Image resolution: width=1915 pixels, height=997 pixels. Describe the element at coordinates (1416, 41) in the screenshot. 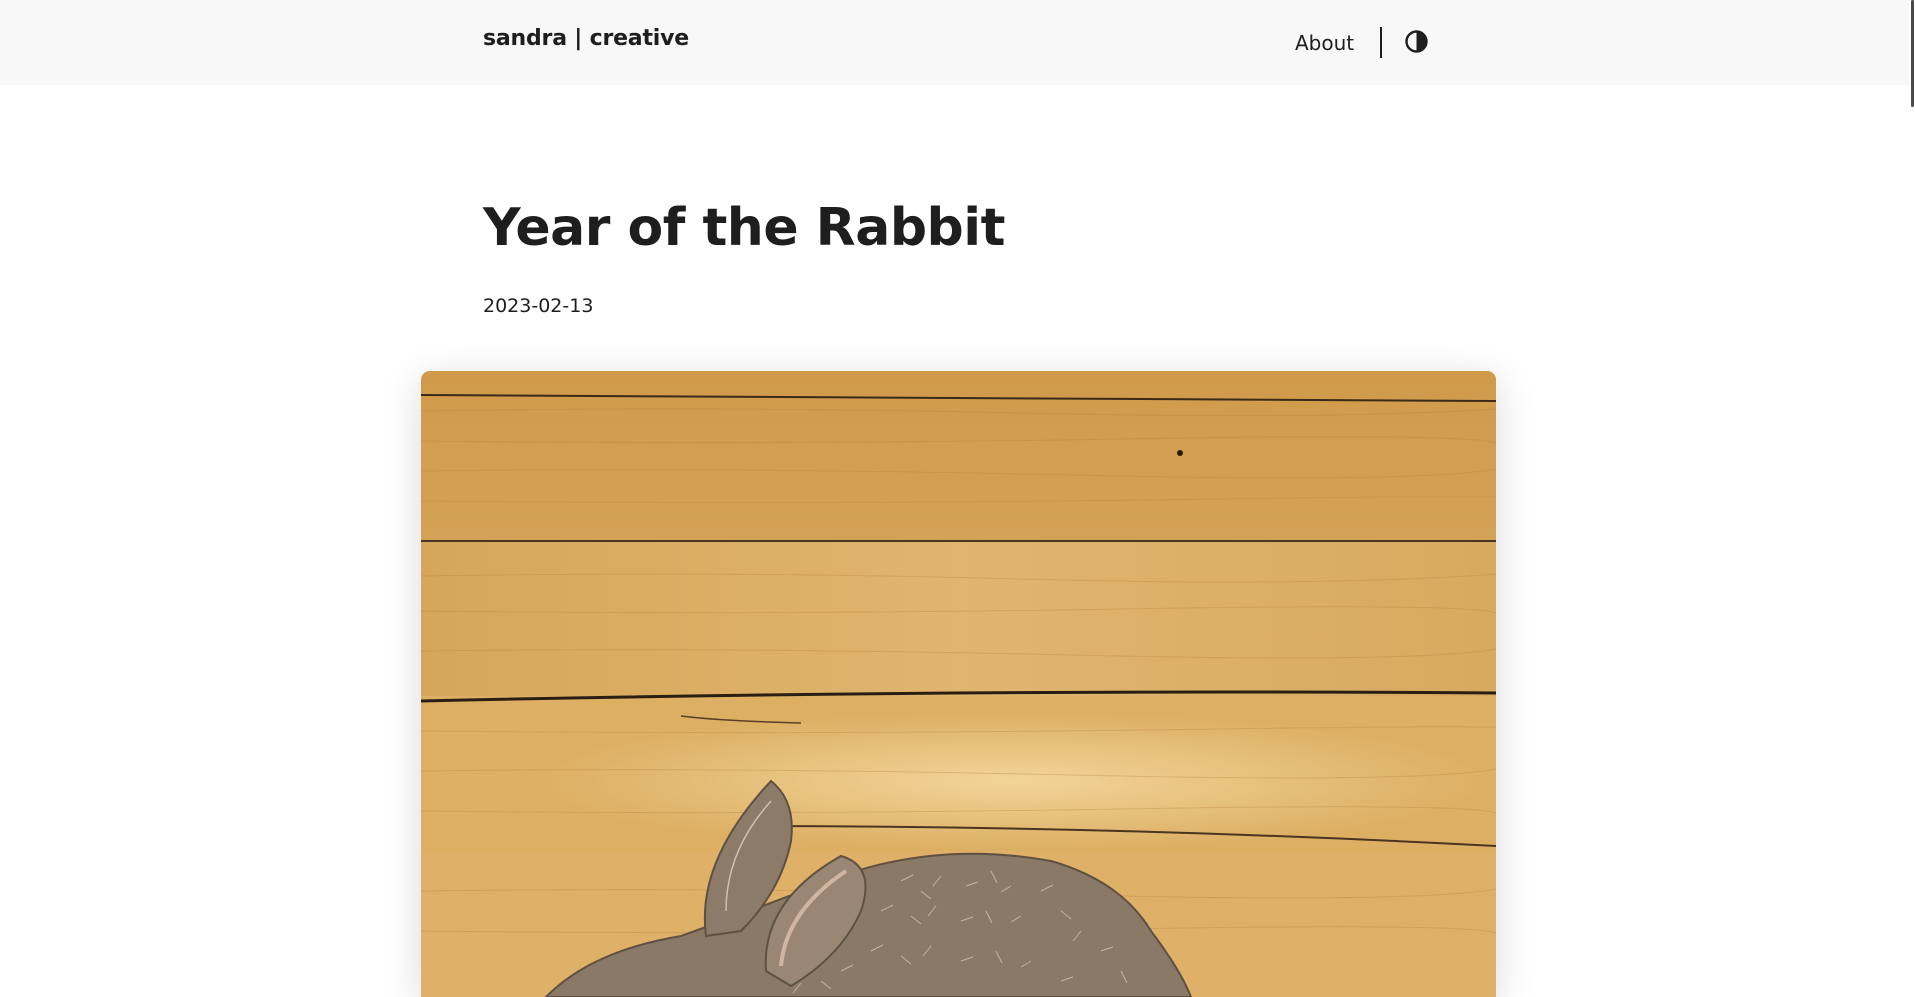

I see `contrast-icon` at that location.